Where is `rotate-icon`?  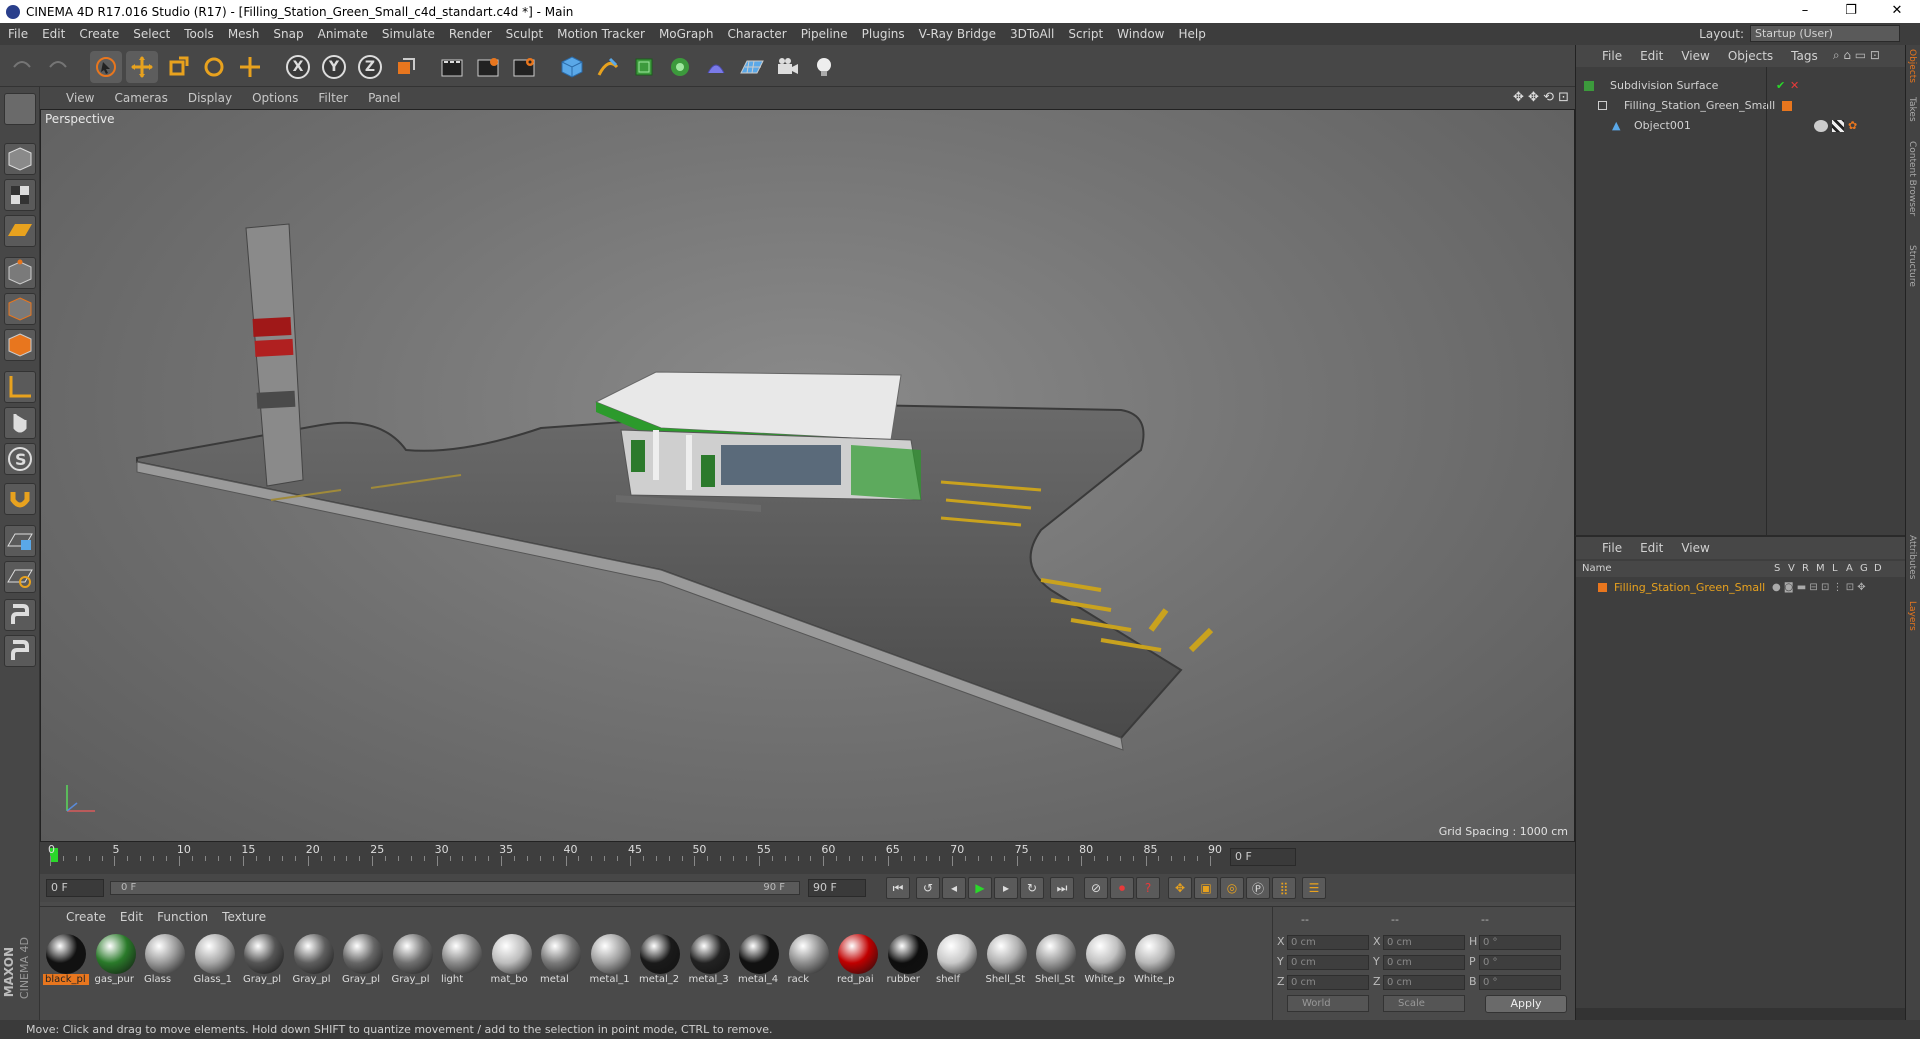
rotate-icon is located at coordinates (214, 67).